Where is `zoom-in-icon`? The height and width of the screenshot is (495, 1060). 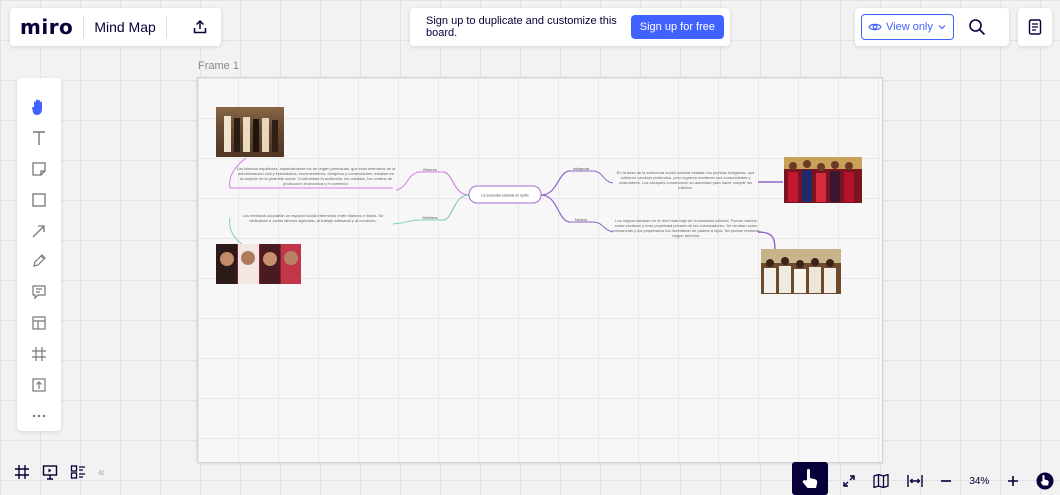
zoom-in-icon is located at coordinates (1013, 481).